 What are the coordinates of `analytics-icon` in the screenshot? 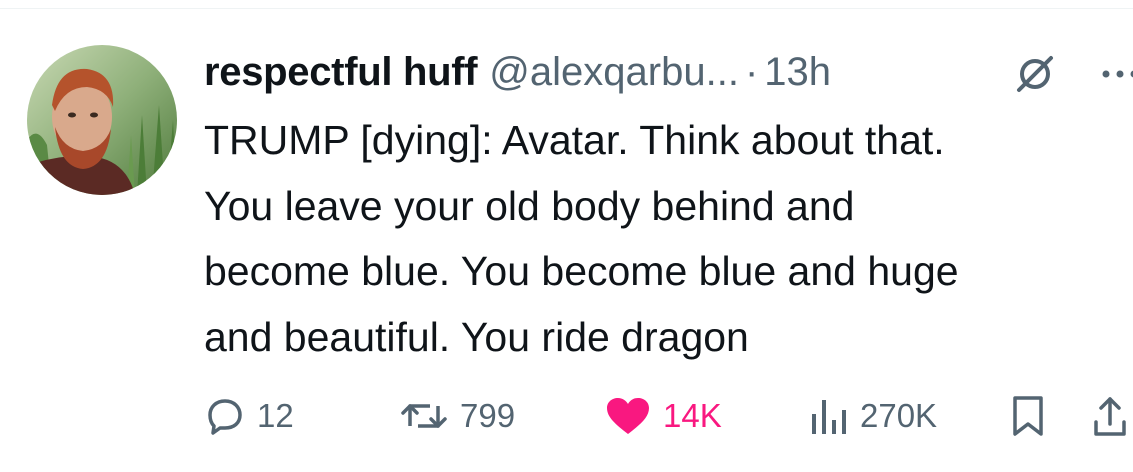 It's located at (829, 417).